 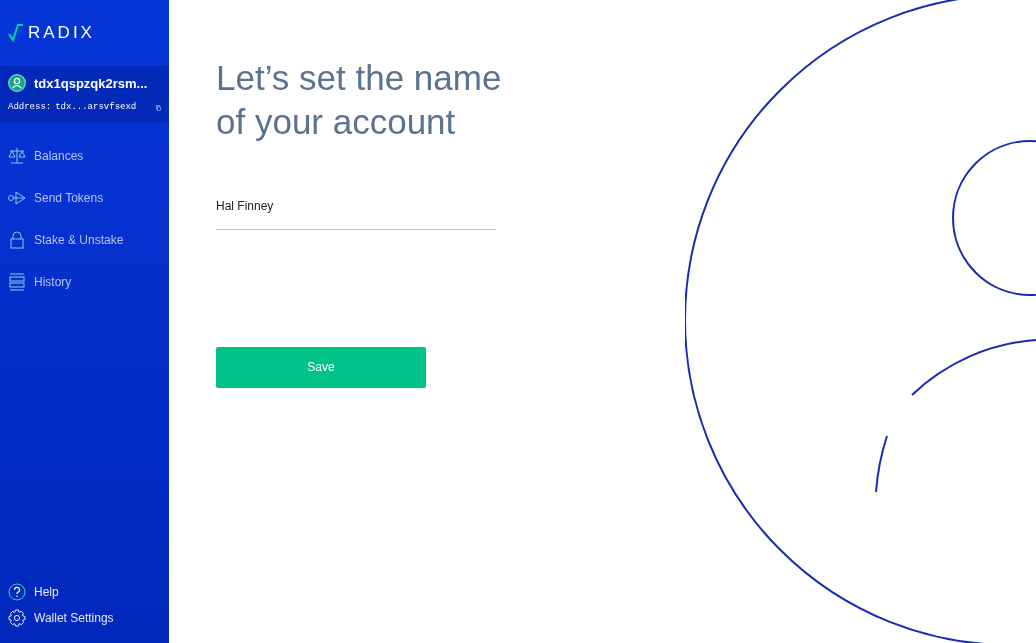 What do you see at coordinates (17, 155) in the screenshot?
I see `scale-icon` at bounding box center [17, 155].